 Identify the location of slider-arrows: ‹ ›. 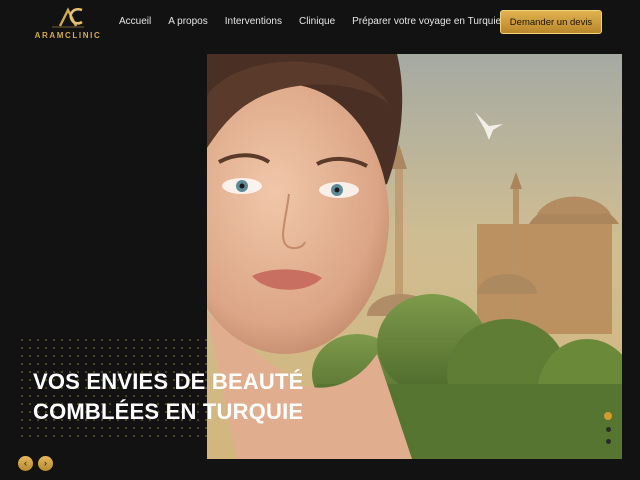
(35, 463).